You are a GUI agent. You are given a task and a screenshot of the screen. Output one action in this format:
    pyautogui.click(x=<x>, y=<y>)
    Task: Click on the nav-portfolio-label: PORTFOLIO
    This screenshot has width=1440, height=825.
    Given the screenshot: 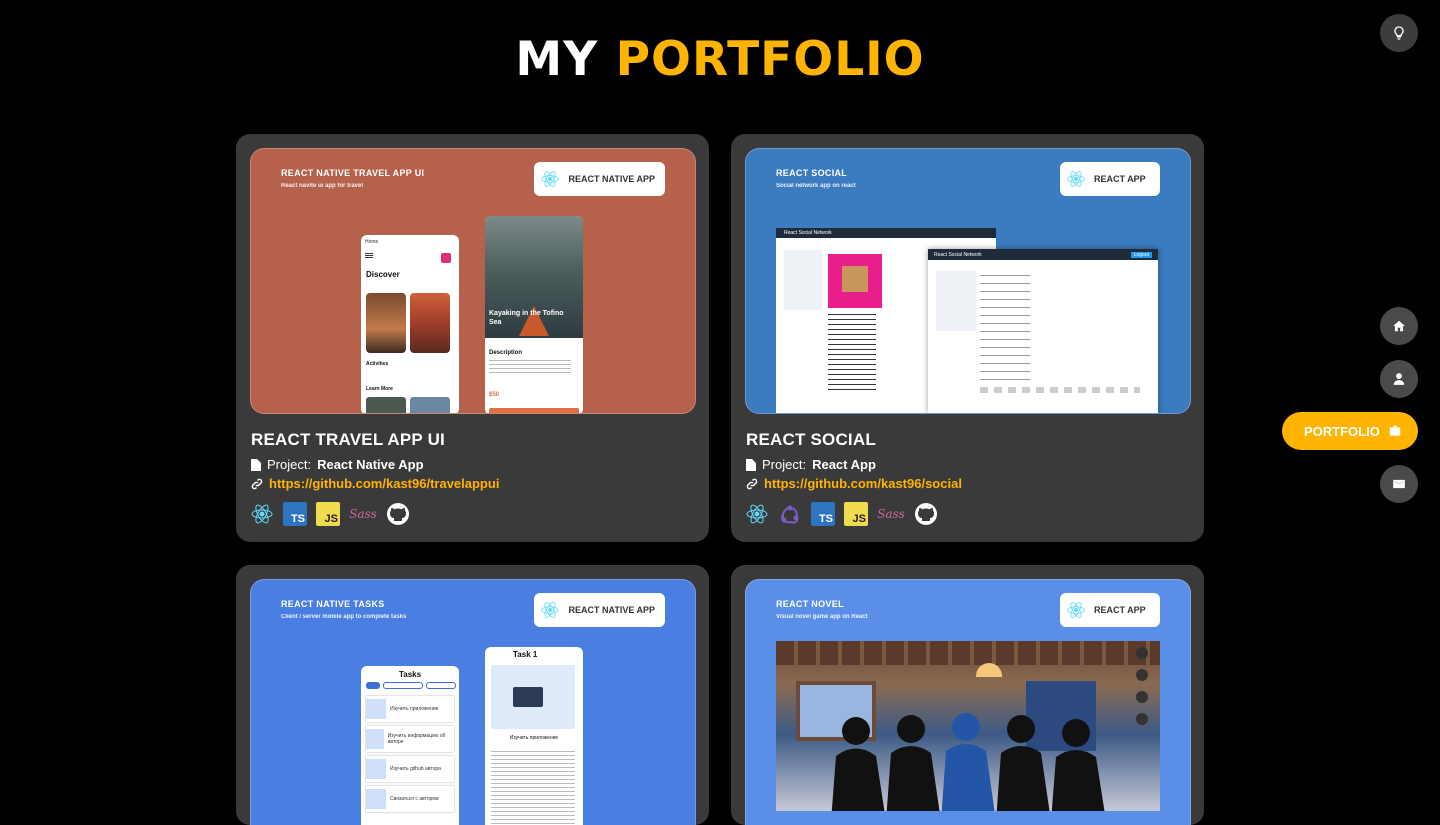 What is the action you would take?
    pyautogui.click(x=1342, y=431)
    